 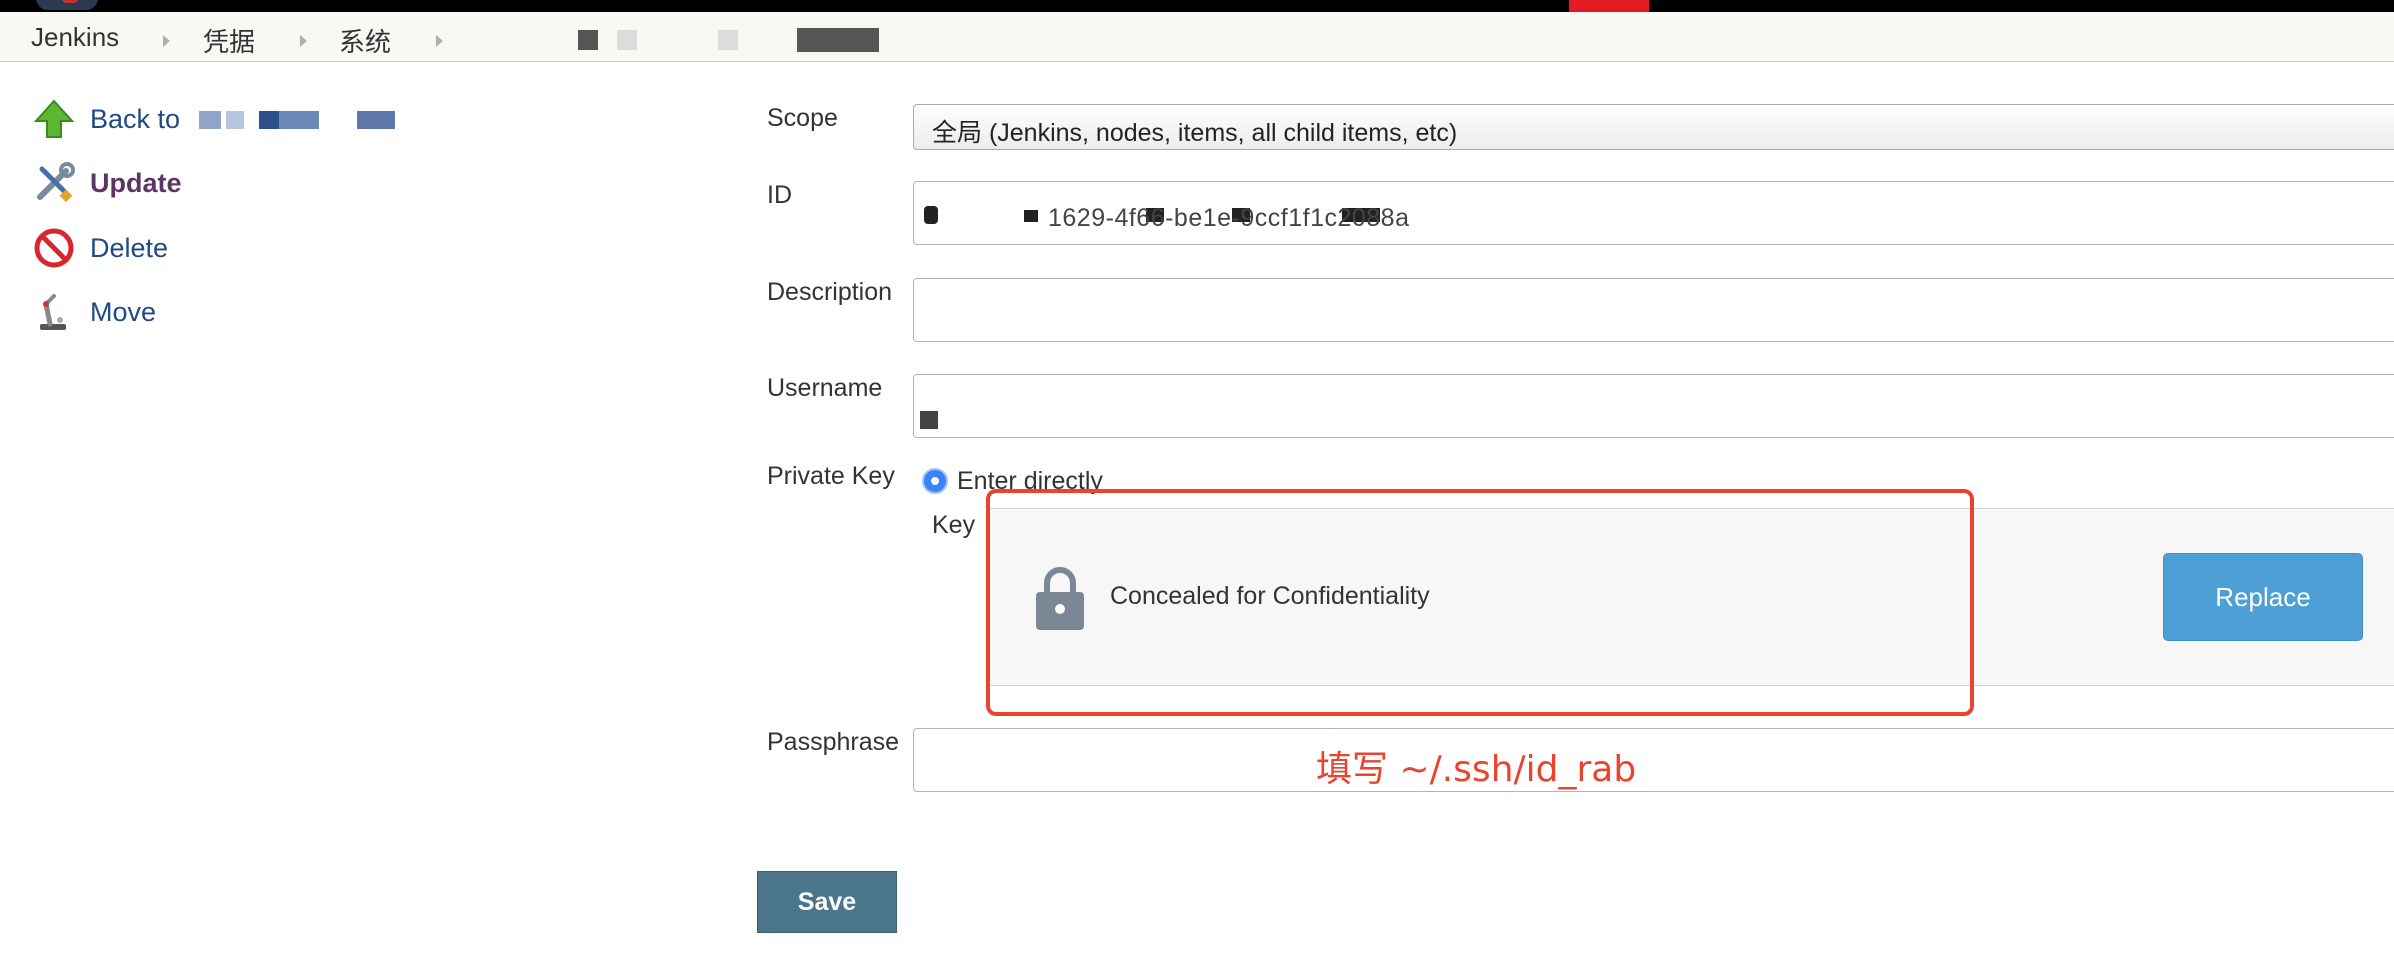 What do you see at coordinates (833, 742) in the screenshot?
I see `passphrase-label: Passphrase` at bounding box center [833, 742].